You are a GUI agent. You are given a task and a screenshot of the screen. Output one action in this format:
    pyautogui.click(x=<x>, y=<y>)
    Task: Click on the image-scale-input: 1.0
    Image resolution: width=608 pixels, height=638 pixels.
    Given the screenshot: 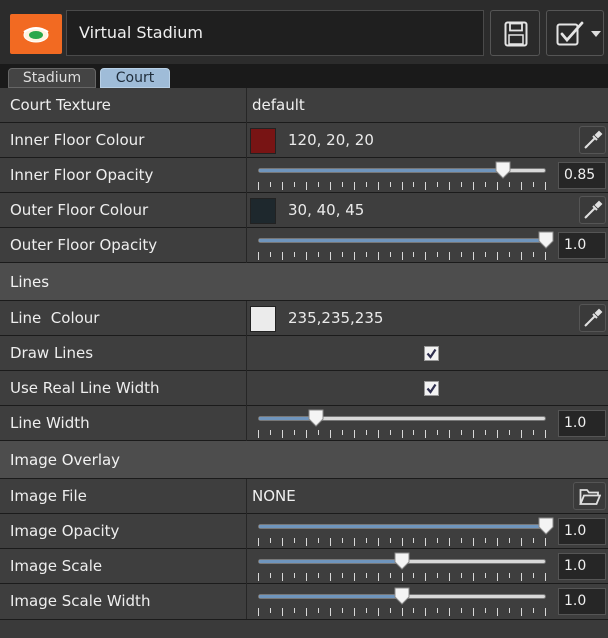 What is the action you would take?
    pyautogui.click(x=582, y=566)
    